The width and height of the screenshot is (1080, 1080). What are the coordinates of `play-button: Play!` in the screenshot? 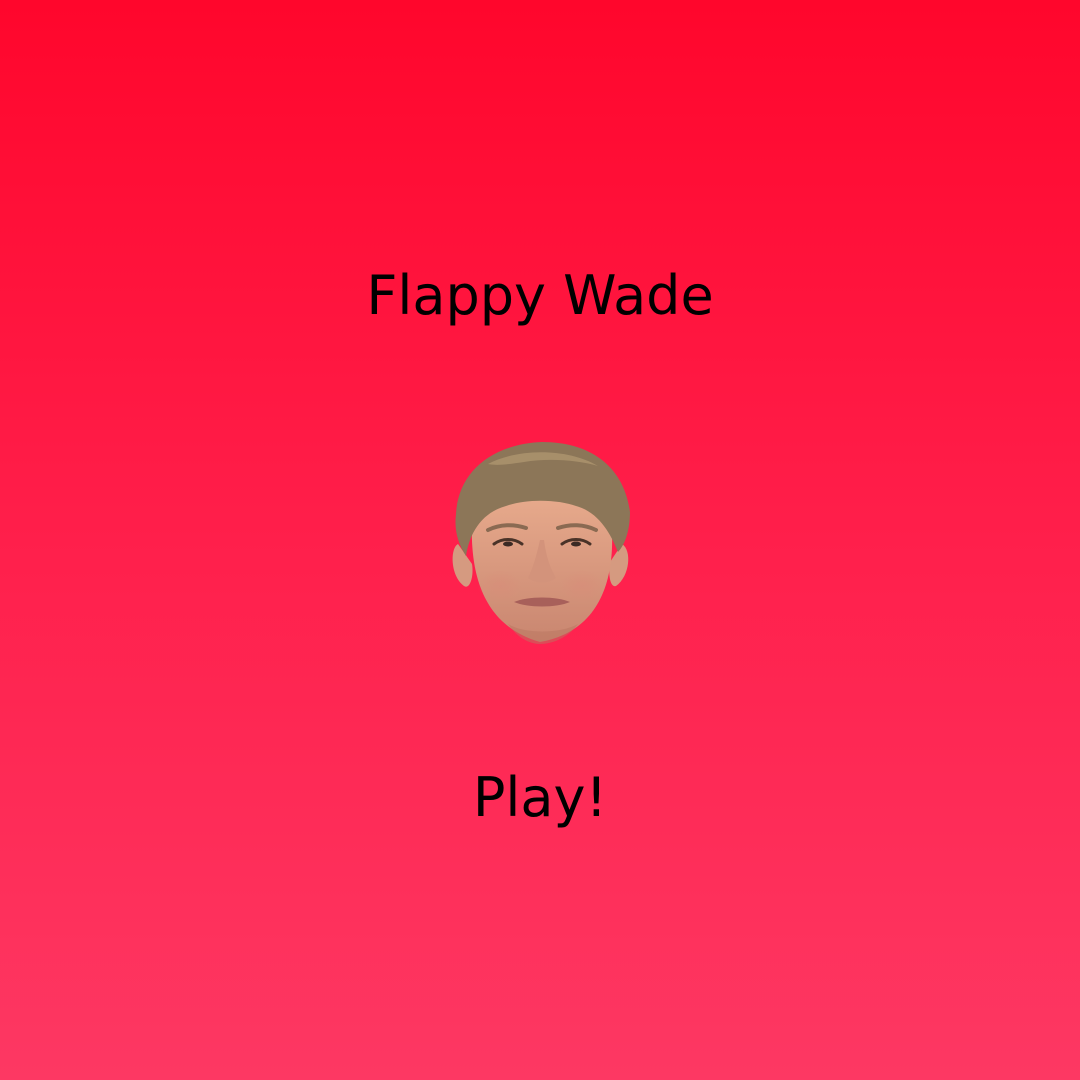 It's located at (540, 798).